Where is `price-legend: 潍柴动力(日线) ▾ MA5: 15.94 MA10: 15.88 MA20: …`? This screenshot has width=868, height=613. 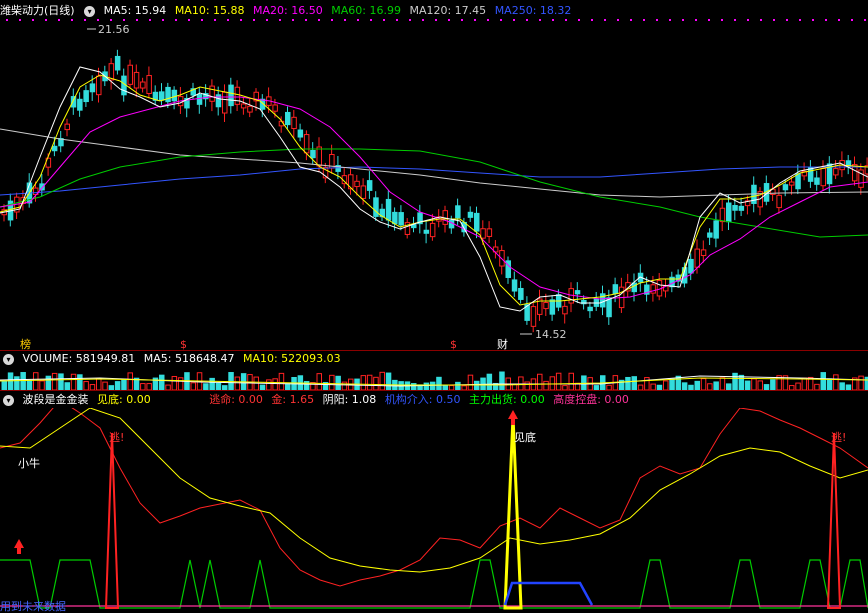 price-legend: 潍柴动力(日线) ▾ MA5: 15.94 MA10: 15.88 MA20: … is located at coordinates (288, 10).